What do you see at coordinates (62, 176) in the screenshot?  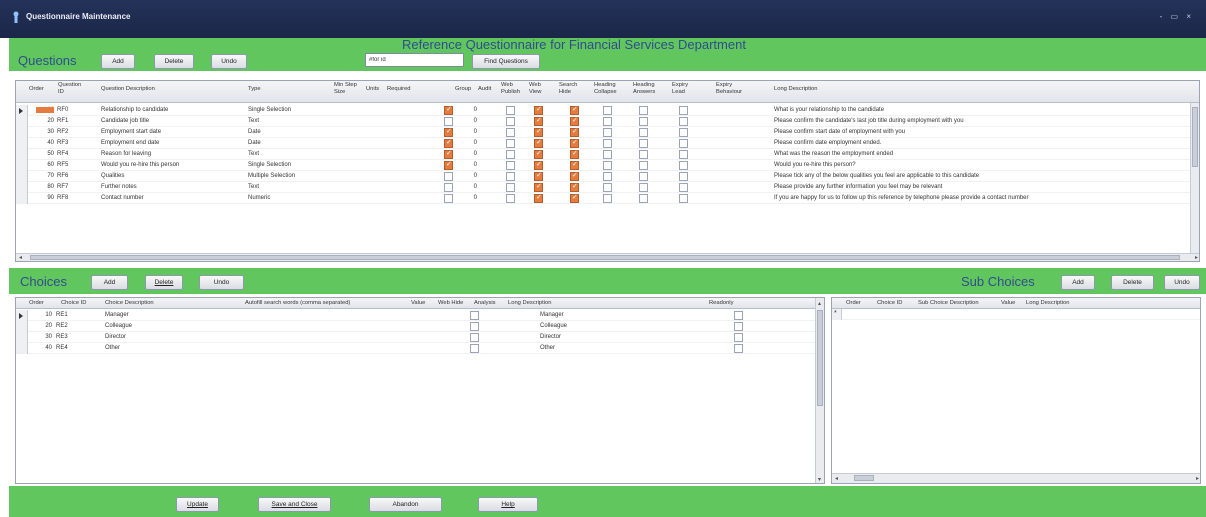 I see `cell-qid: RF6` at bounding box center [62, 176].